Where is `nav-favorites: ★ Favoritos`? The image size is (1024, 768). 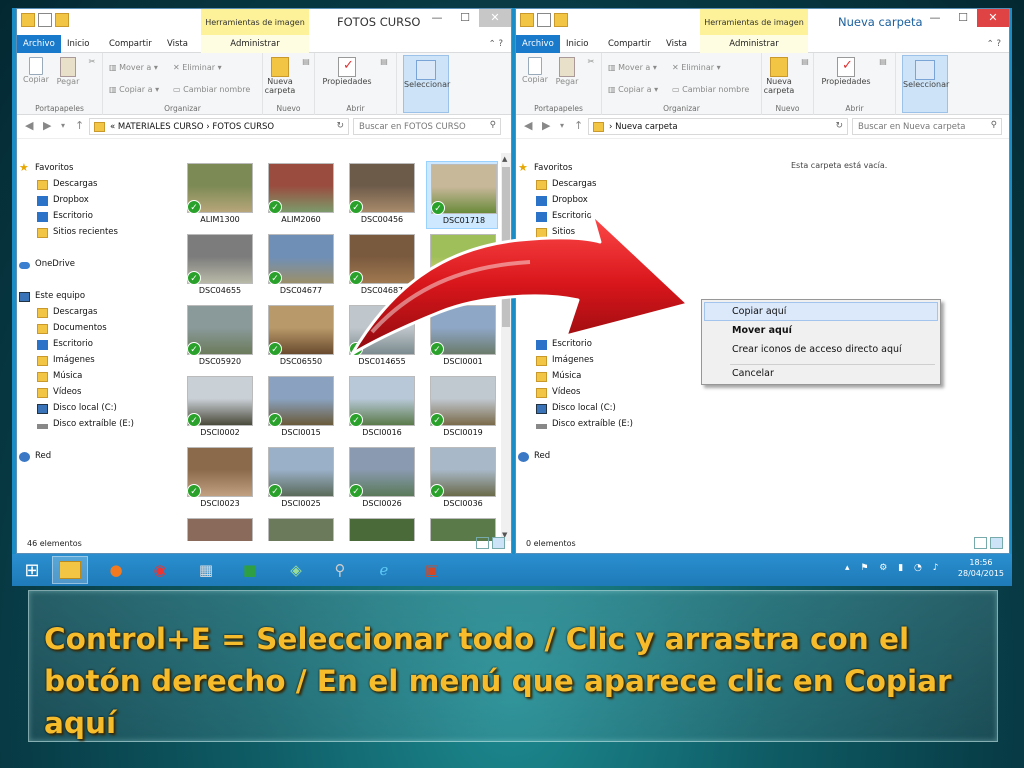 nav-favorites: ★ Favoritos is located at coordinates (46, 167).